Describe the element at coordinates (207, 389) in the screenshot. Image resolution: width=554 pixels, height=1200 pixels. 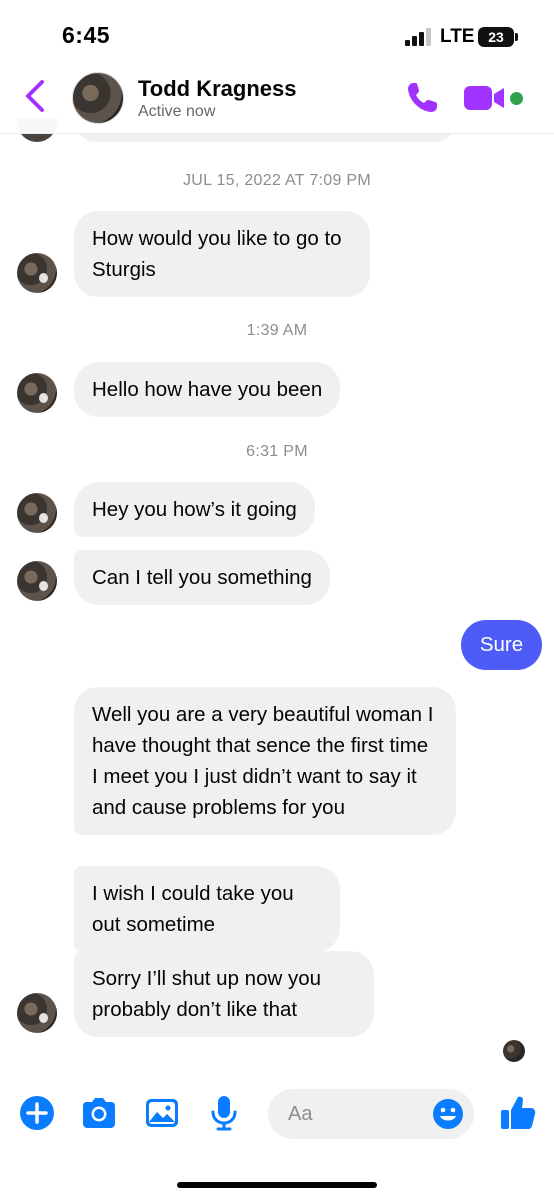
I see `received-message: Hello how have you been` at that location.